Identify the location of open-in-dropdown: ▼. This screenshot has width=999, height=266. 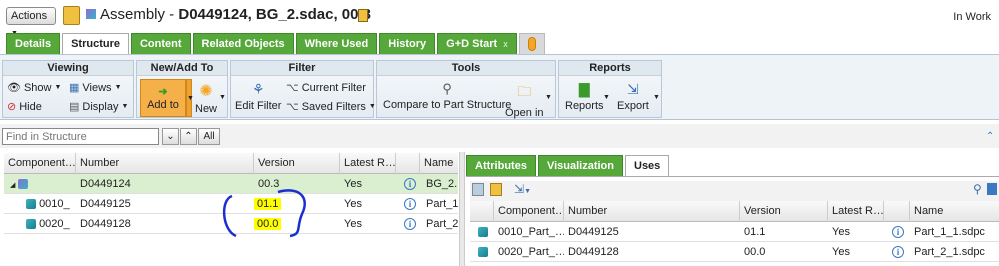
(548, 97).